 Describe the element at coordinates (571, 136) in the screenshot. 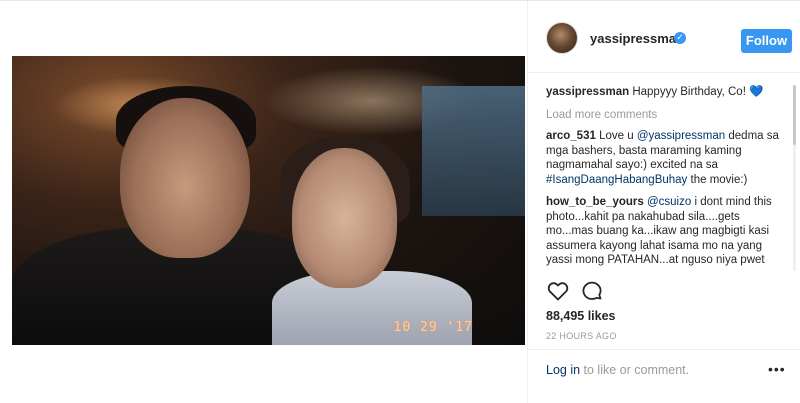

I see `comment-username: arco_531` at that location.